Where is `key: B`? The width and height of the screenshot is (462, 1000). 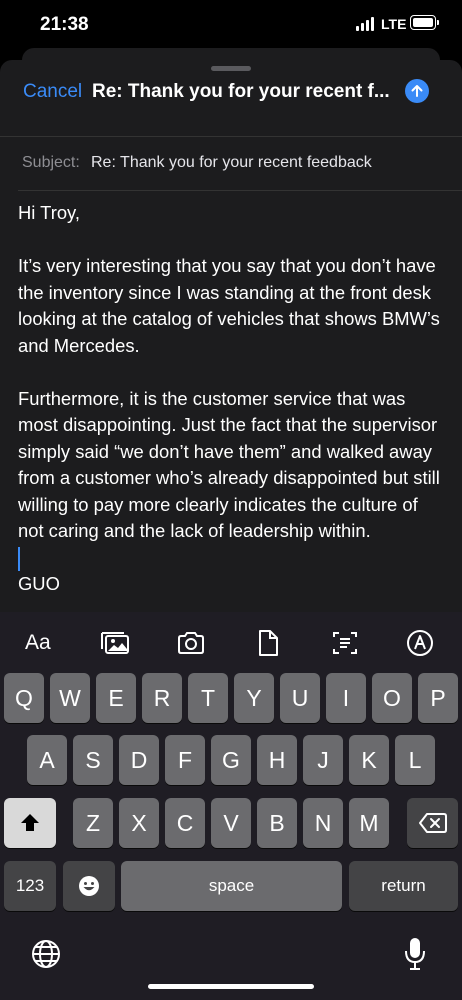 key: B is located at coordinates (277, 823).